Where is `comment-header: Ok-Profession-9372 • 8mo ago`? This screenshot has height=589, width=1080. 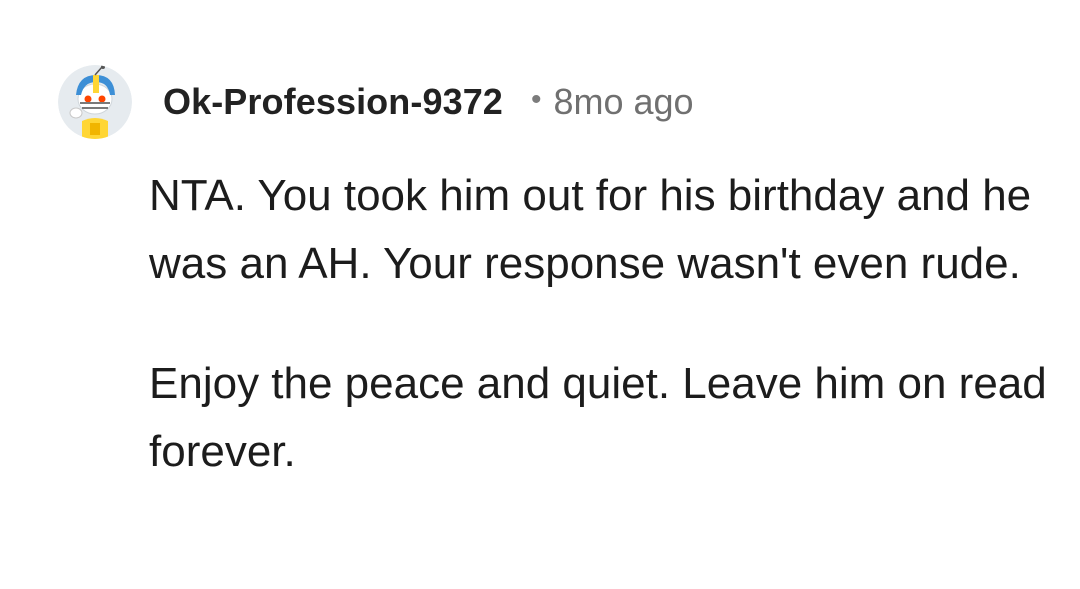
comment-header: Ok-Profession-9372 • 8mo ago is located at coordinates (376, 102).